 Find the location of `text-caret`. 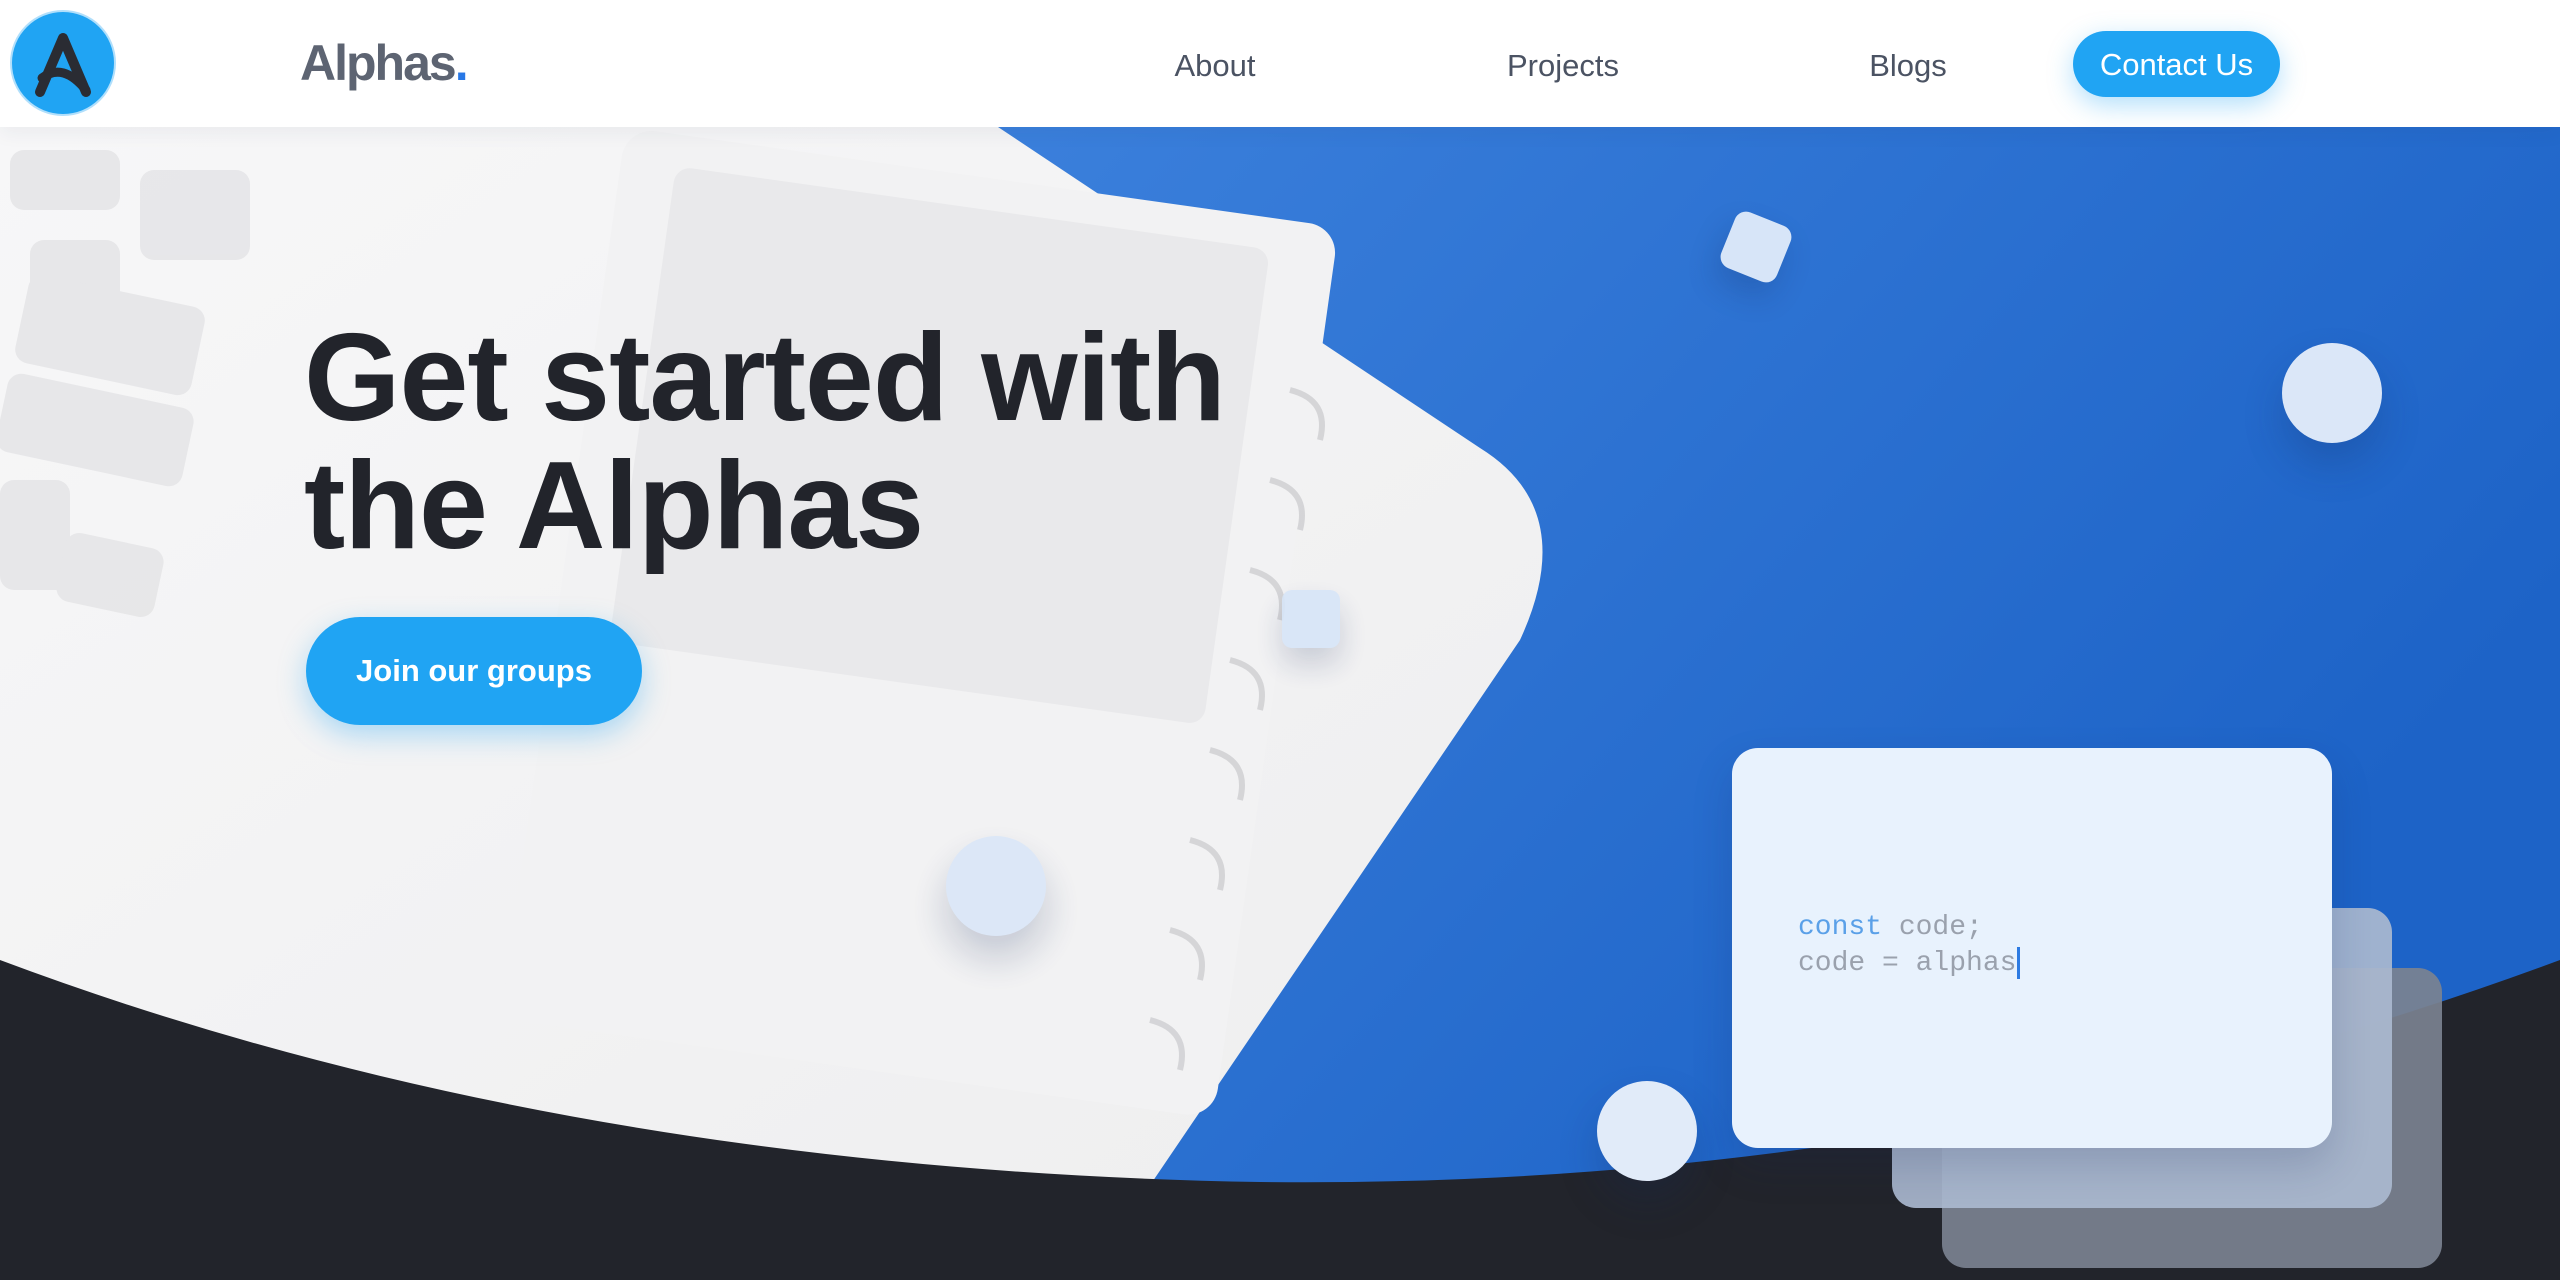

text-caret is located at coordinates (2019, 962).